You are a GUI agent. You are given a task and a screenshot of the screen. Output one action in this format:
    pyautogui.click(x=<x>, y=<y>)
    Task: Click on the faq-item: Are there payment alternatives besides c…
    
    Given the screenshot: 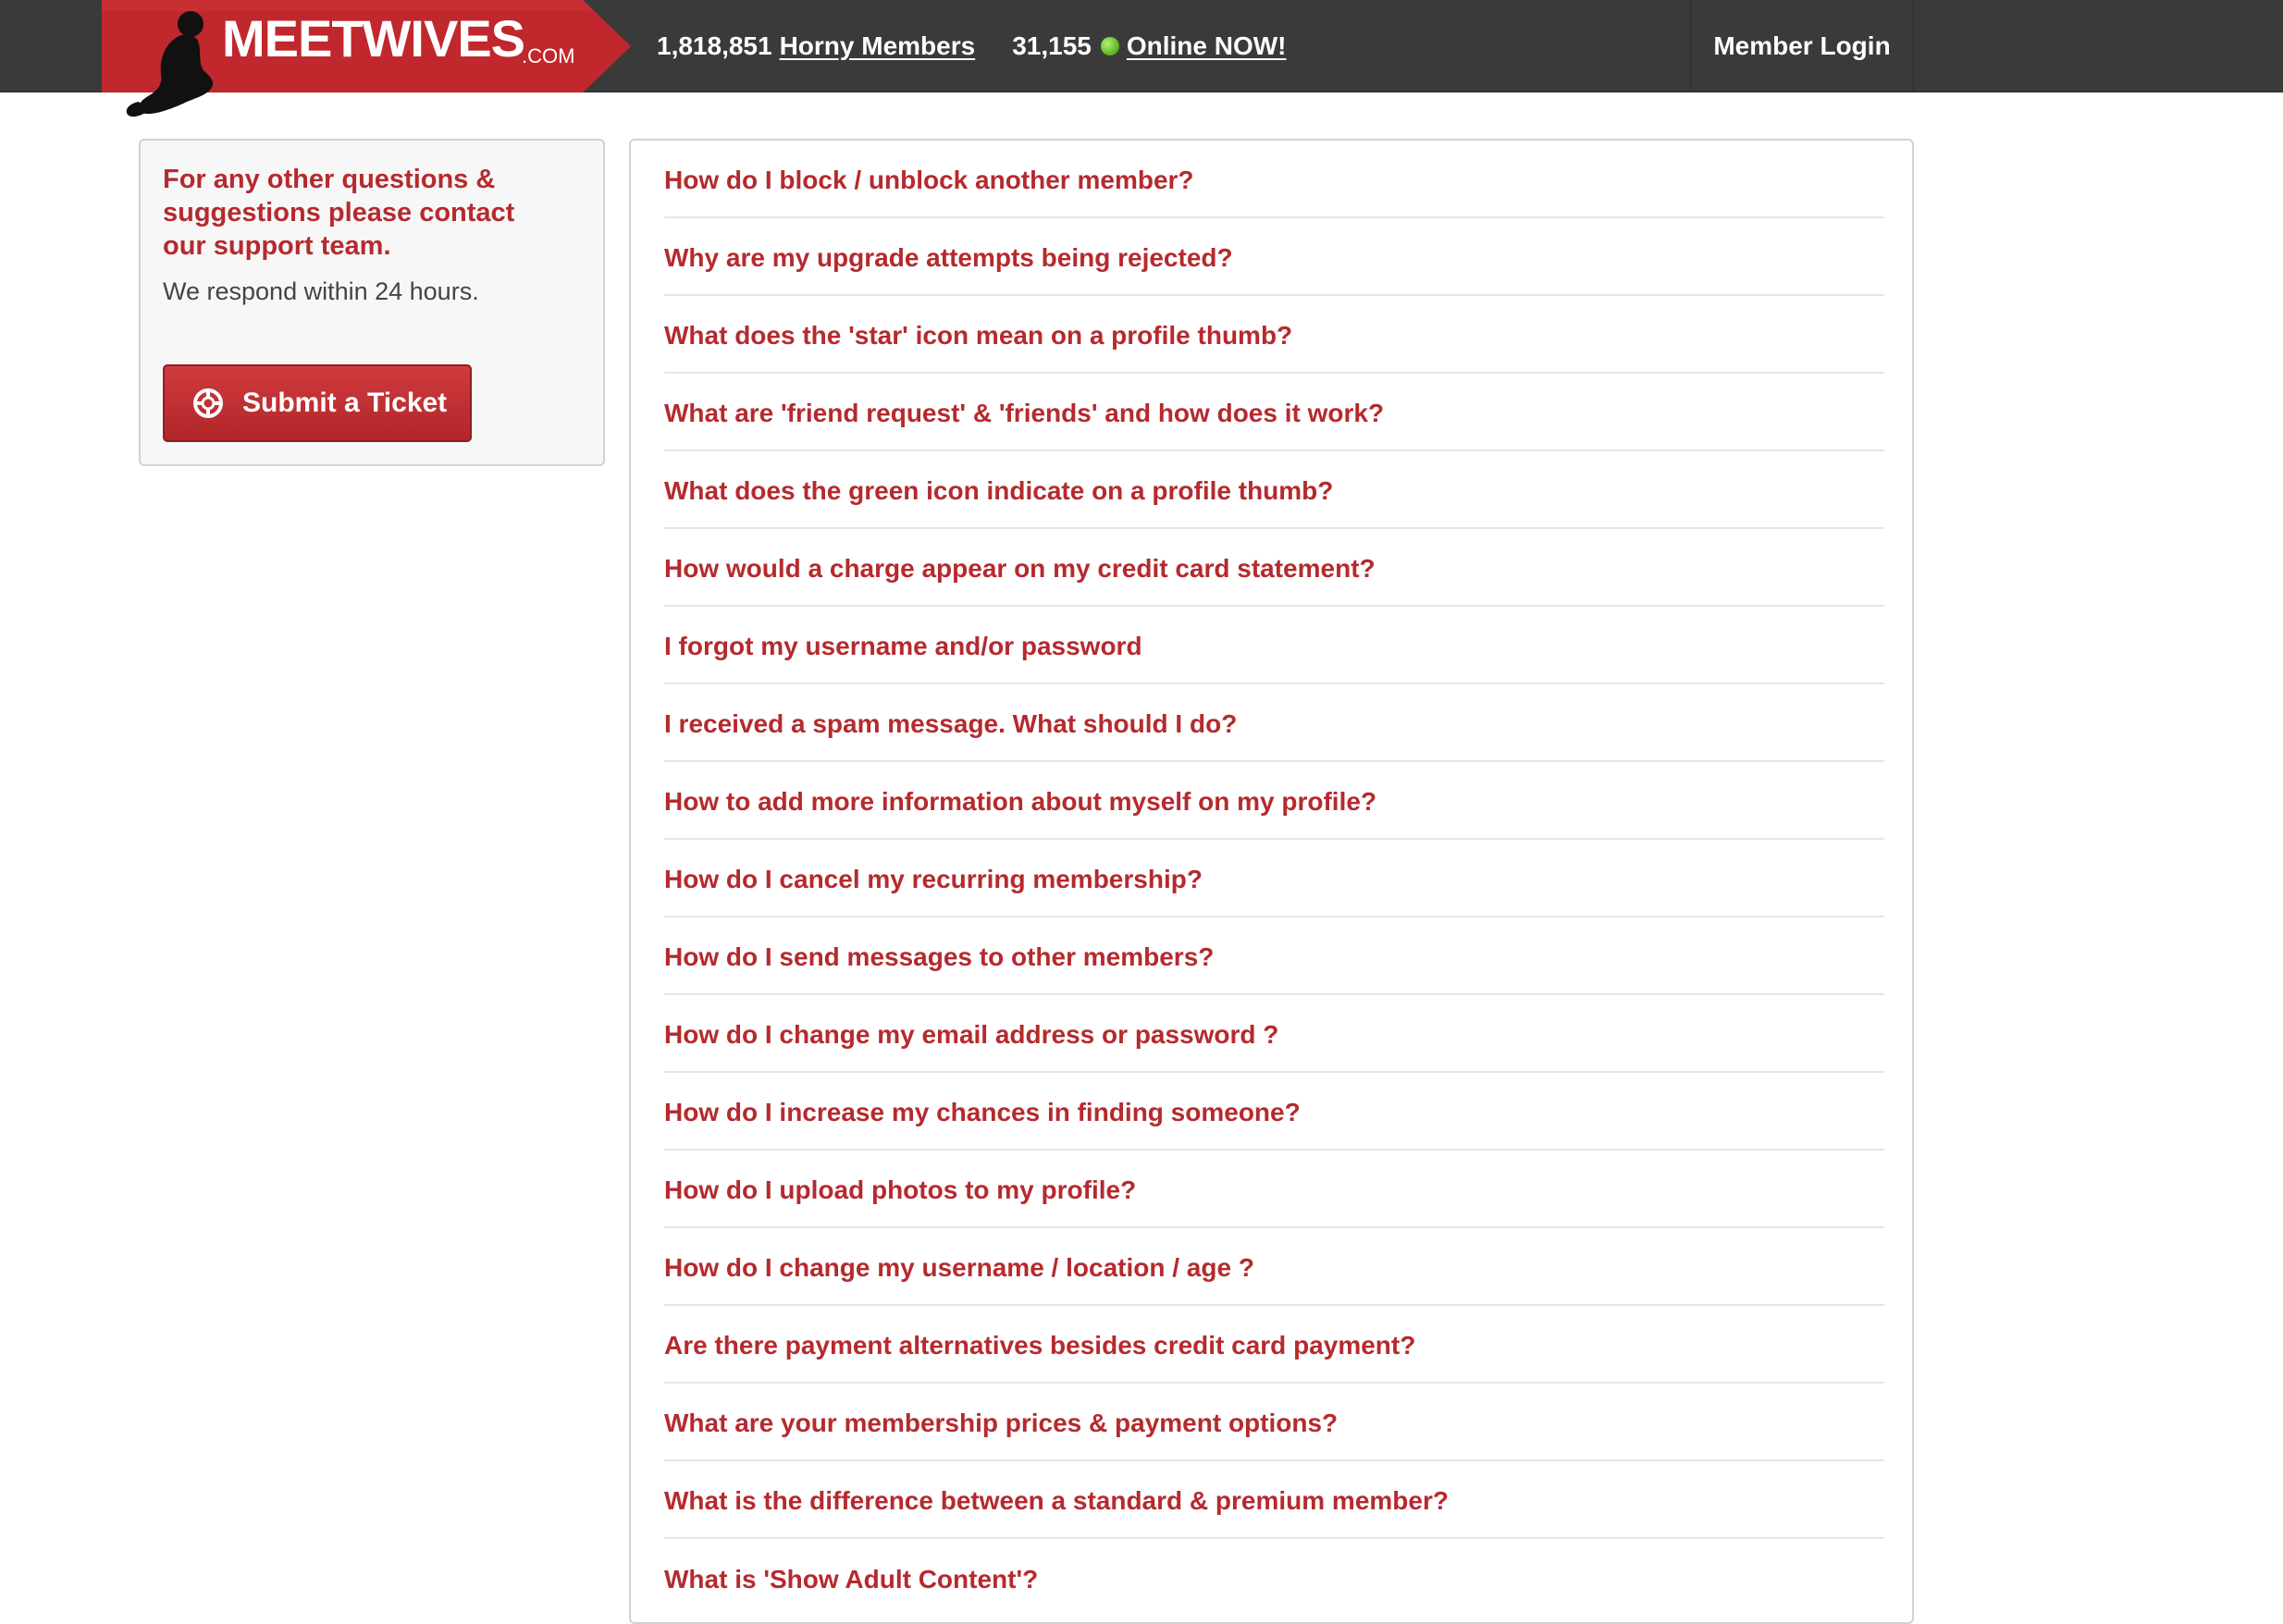 What is the action you would take?
    pyautogui.click(x=1274, y=1345)
    